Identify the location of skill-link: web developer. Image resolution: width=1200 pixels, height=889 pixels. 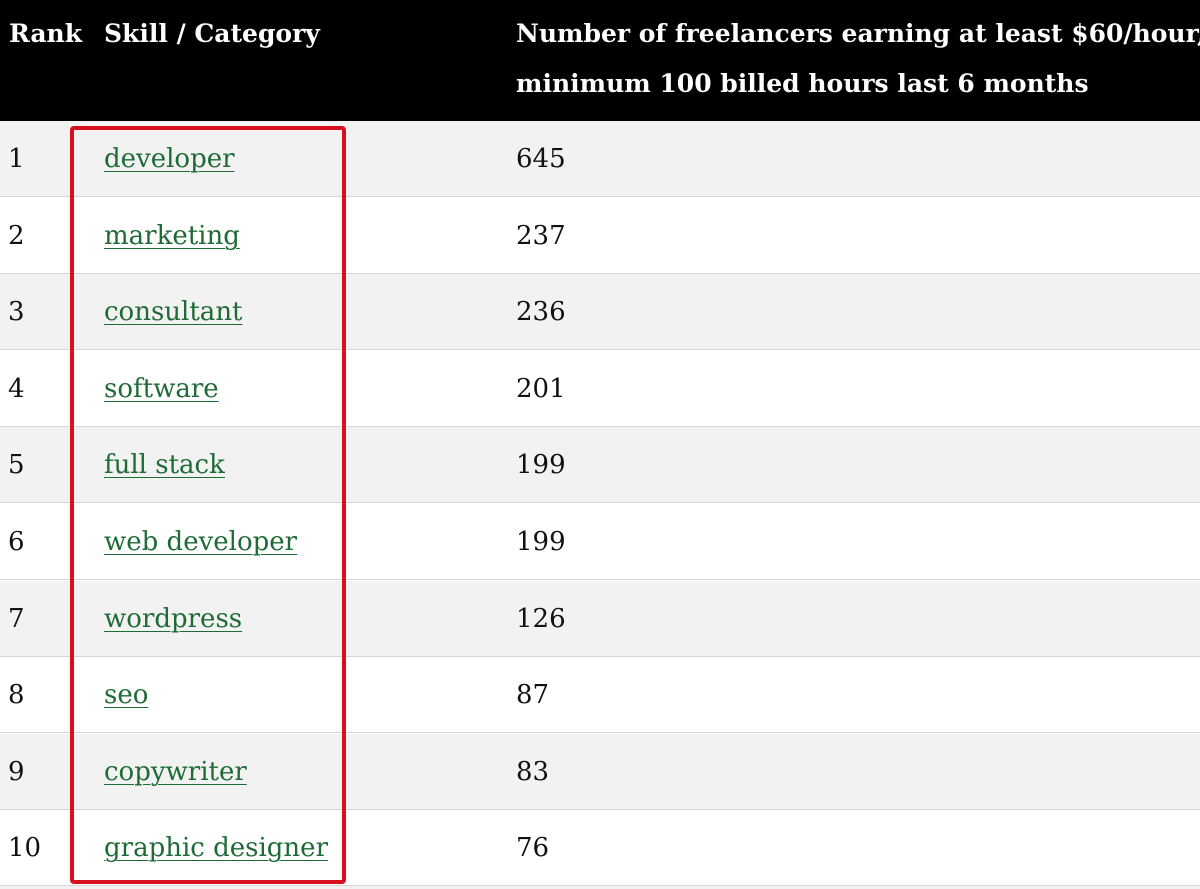
(200, 542).